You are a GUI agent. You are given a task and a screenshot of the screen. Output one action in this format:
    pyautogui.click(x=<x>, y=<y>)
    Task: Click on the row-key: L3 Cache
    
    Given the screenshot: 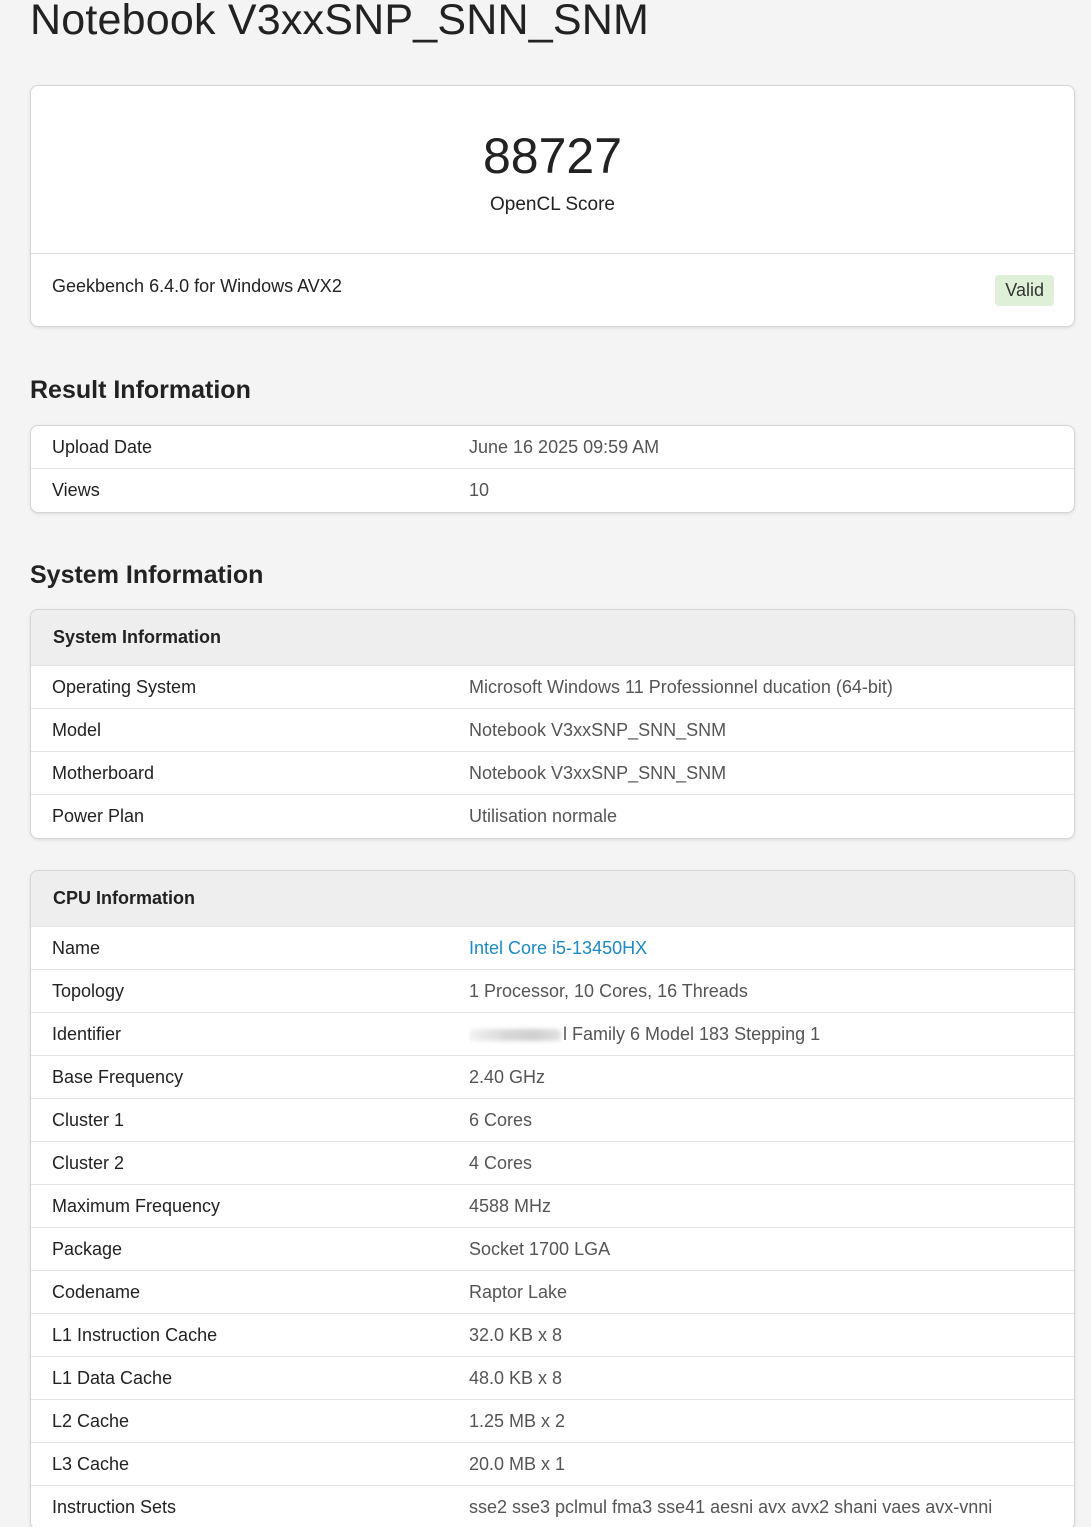 What is the action you would take?
    pyautogui.click(x=91, y=1463)
    